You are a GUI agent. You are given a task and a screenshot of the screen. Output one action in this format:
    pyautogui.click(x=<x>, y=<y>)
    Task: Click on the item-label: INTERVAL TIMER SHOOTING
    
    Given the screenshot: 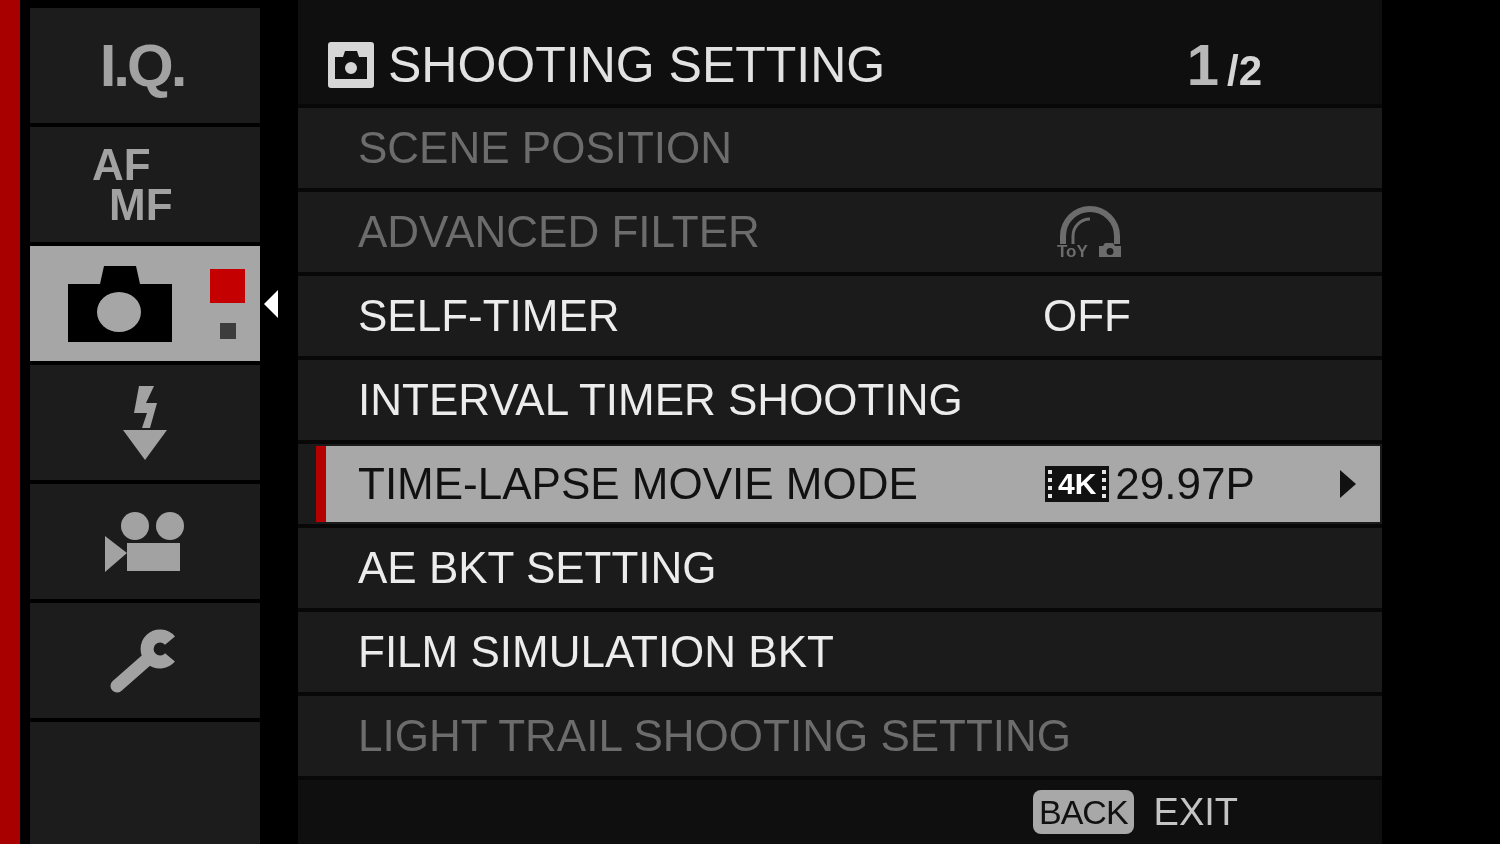 What is the action you would take?
    pyautogui.click(x=661, y=400)
    